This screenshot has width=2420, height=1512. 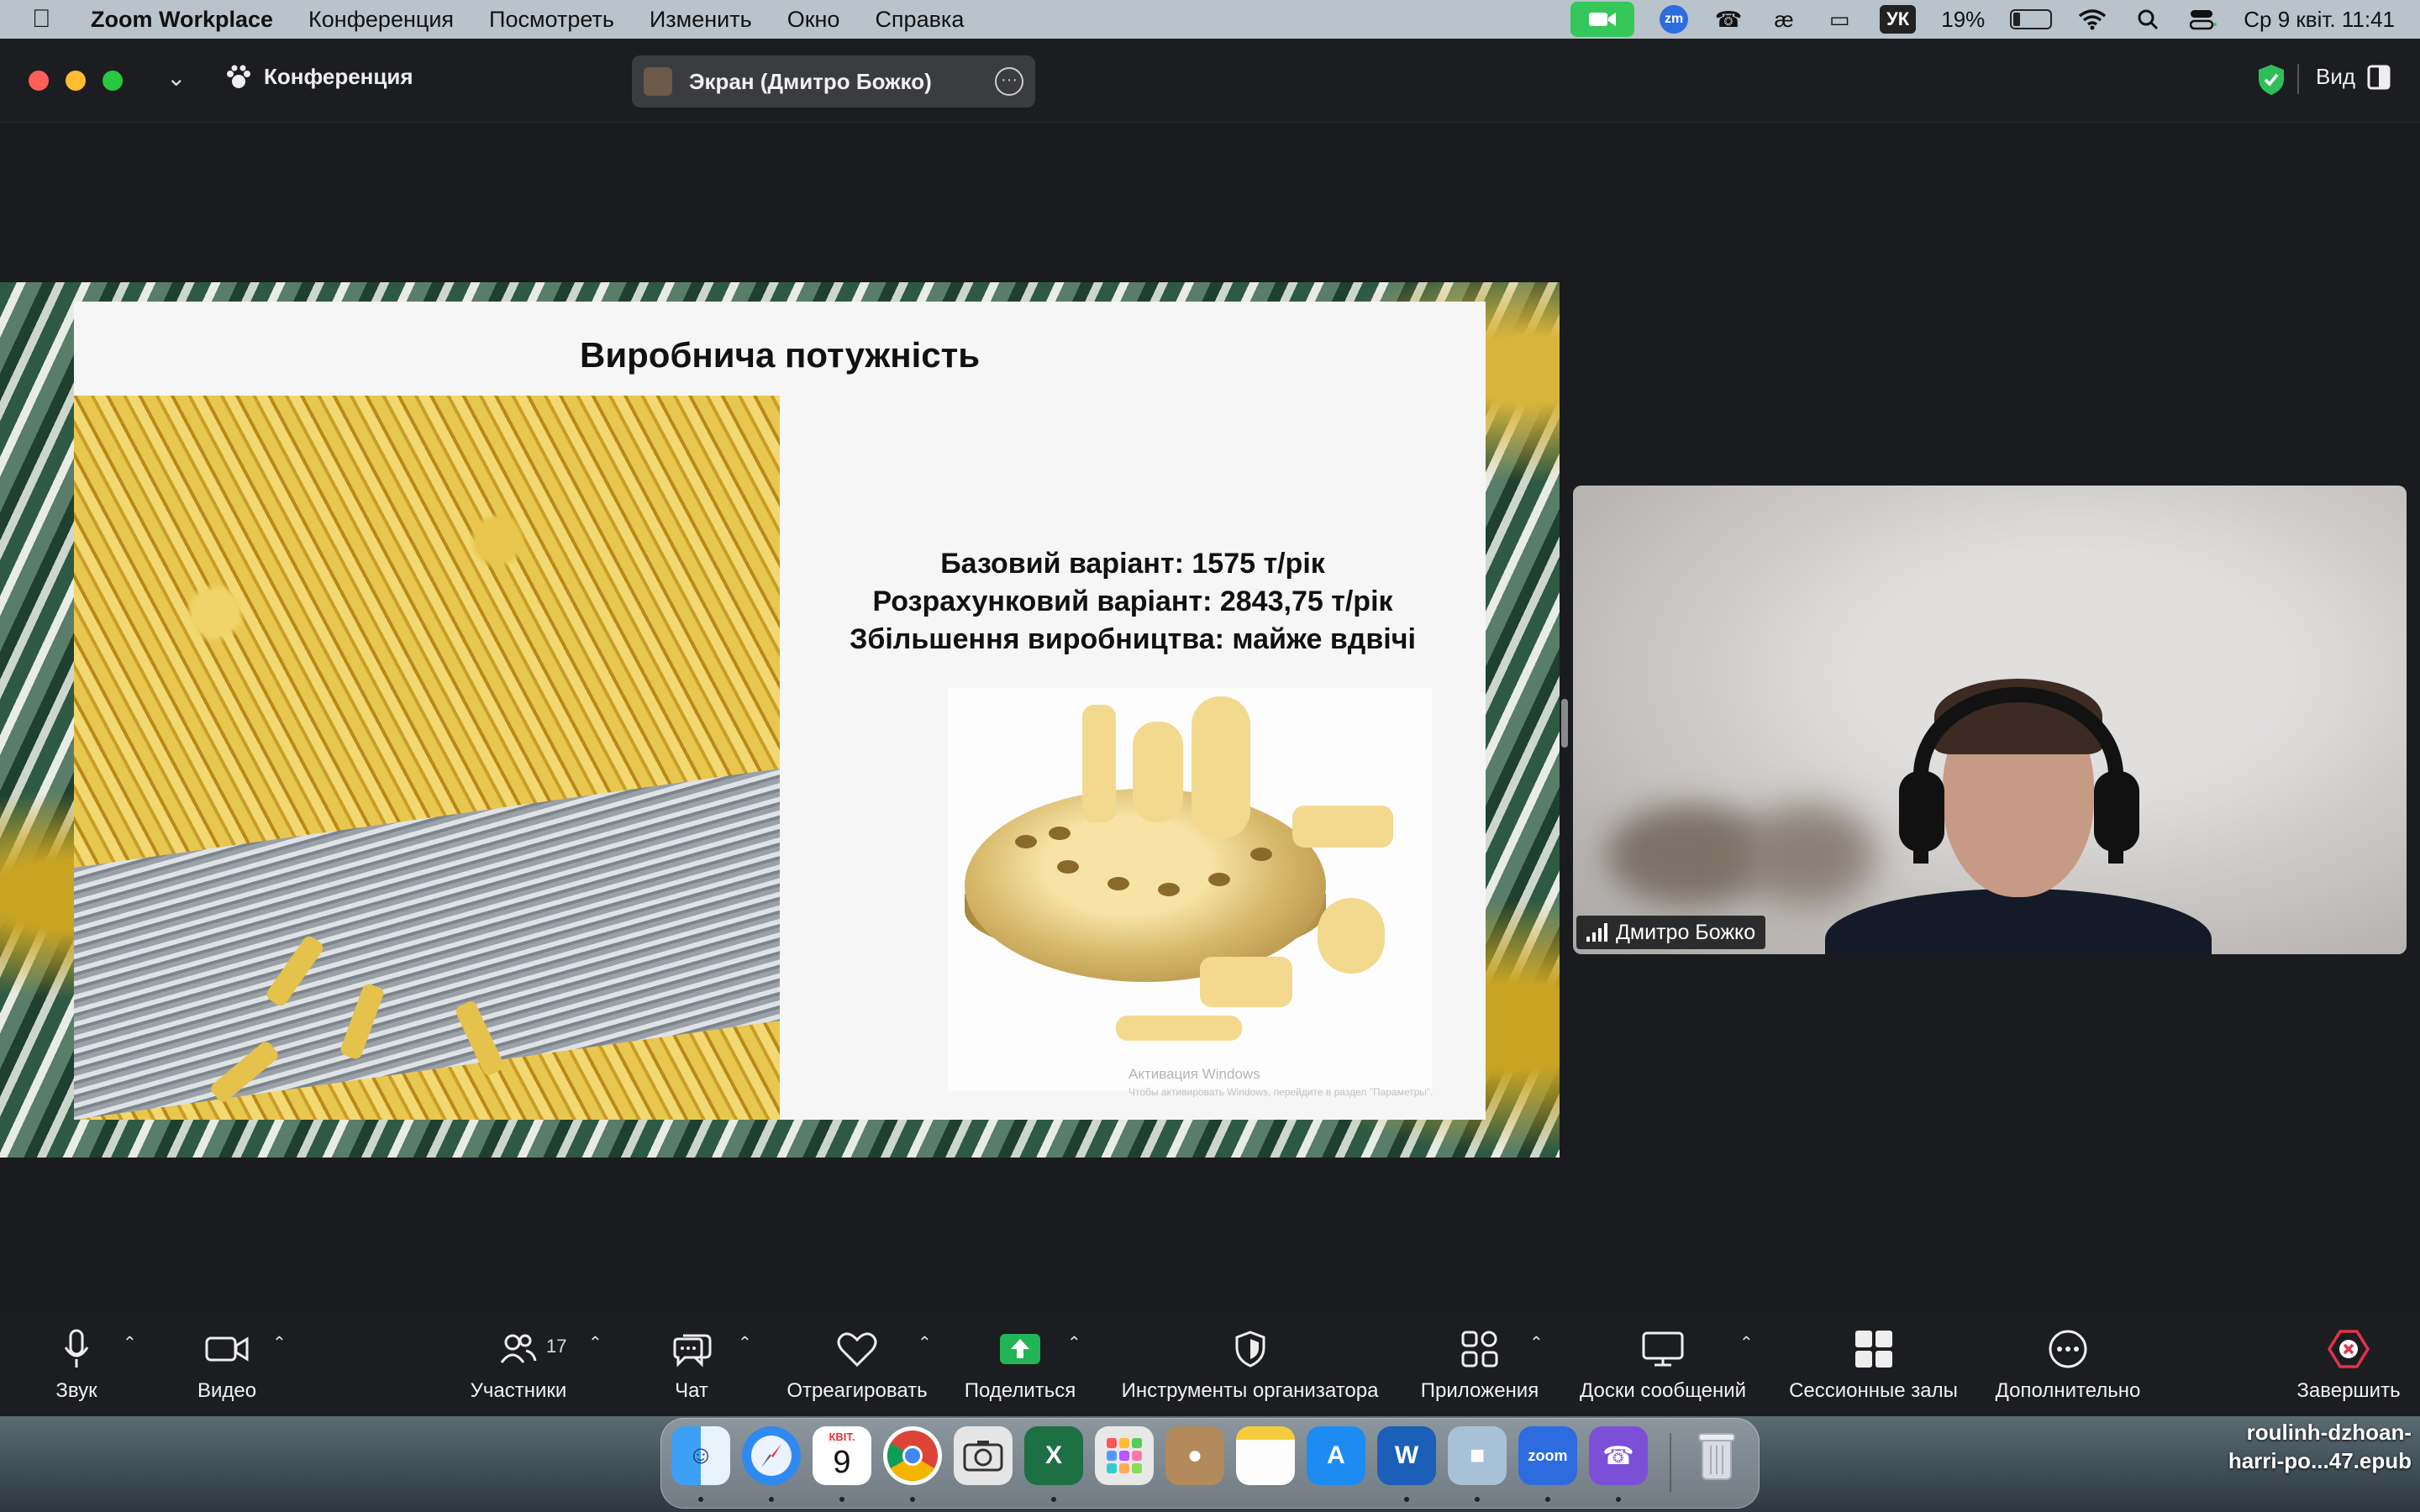 What do you see at coordinates (1479, 1390) in the screenshot?
I see `apps-label: Приложения` at bounding box center [1479, 1390].